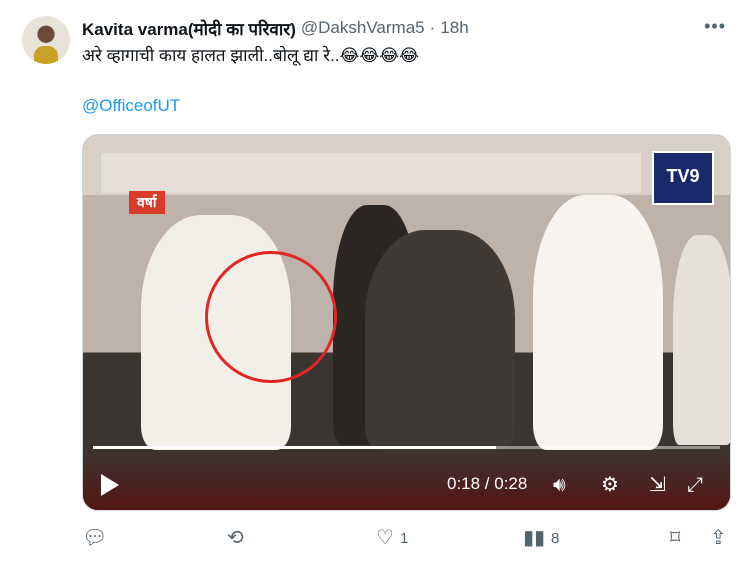 The image size is (746, 561). Describe the element at coordinates (95, 538) in the screenshot. I see `reply-icon: 💬︎` at that location.